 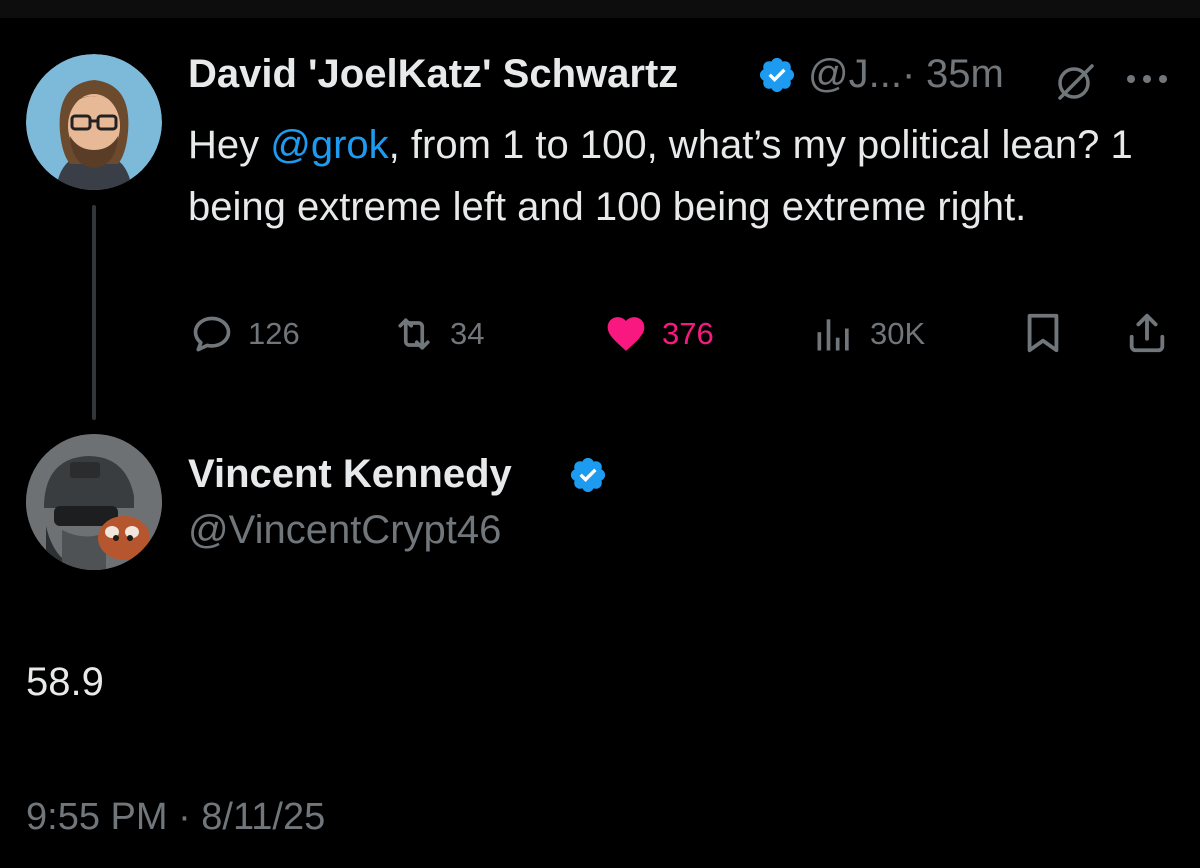 What do you see at coordinates (229, 145) in the screenshot?
I see `tweet-text-start: Hey` at bounding box center [229, 145].